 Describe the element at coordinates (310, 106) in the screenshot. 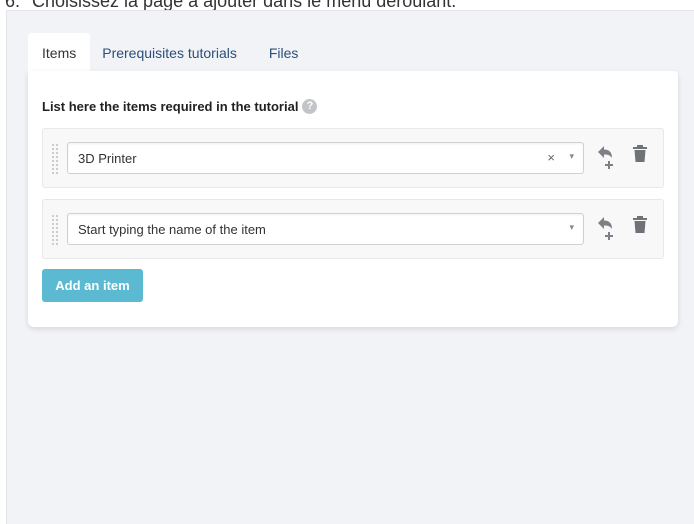

I see `help-icon: ?` at that location.